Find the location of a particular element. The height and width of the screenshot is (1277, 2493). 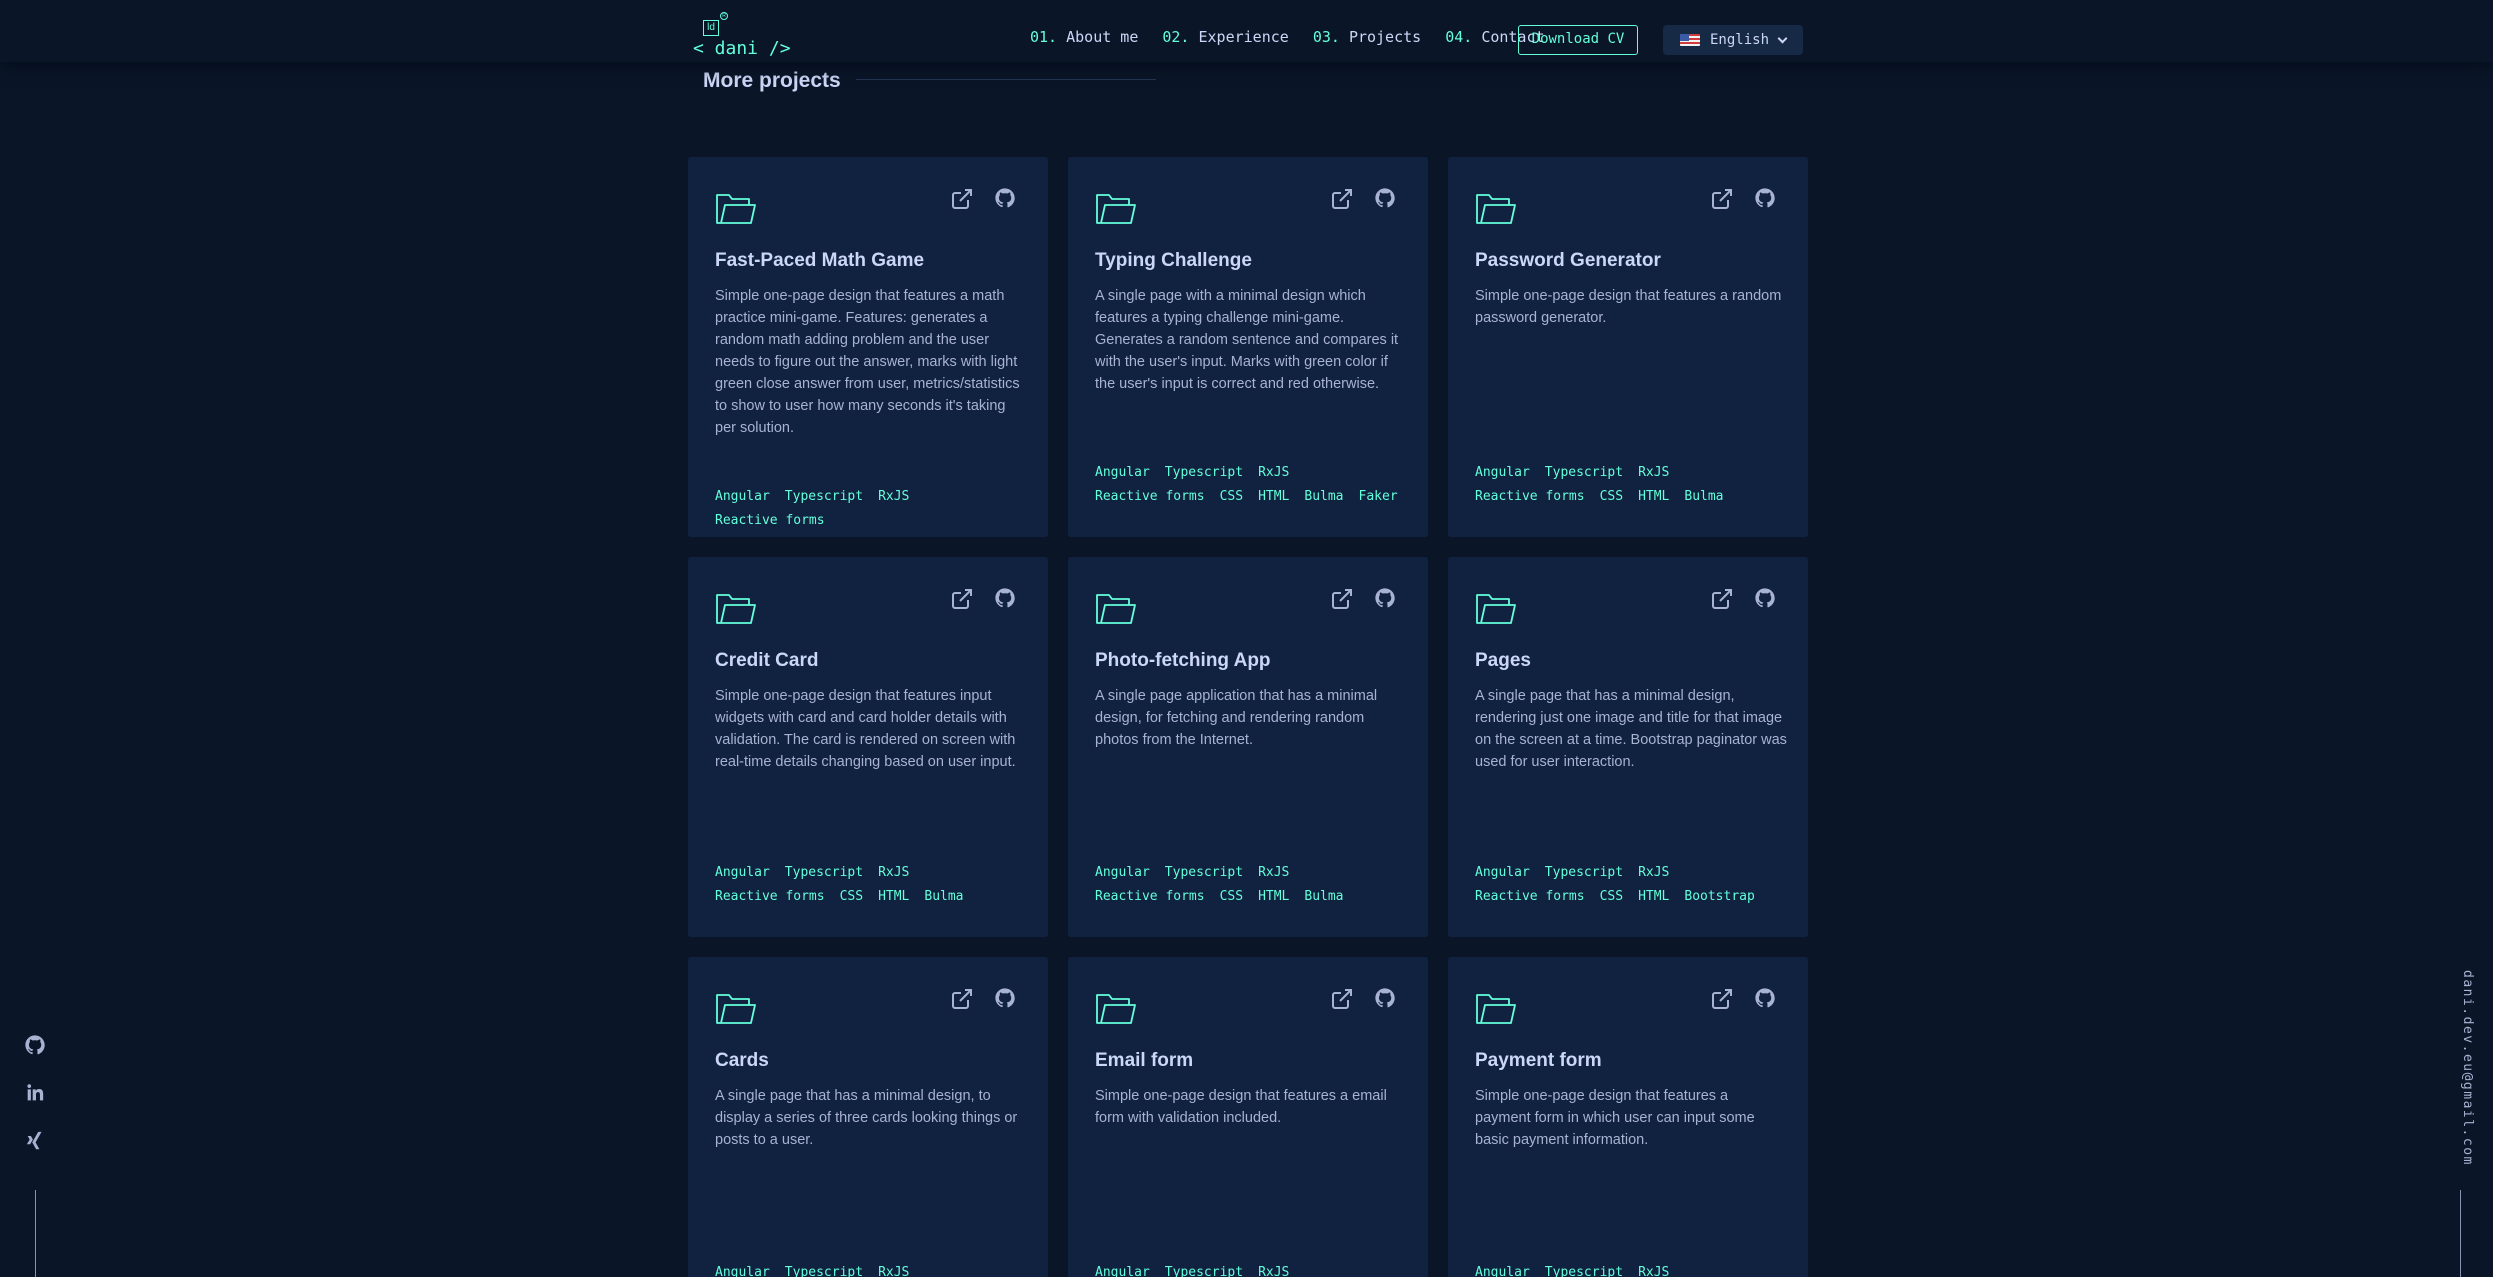

download-cv-button: Download CV is located at coordinates (1578, 40).